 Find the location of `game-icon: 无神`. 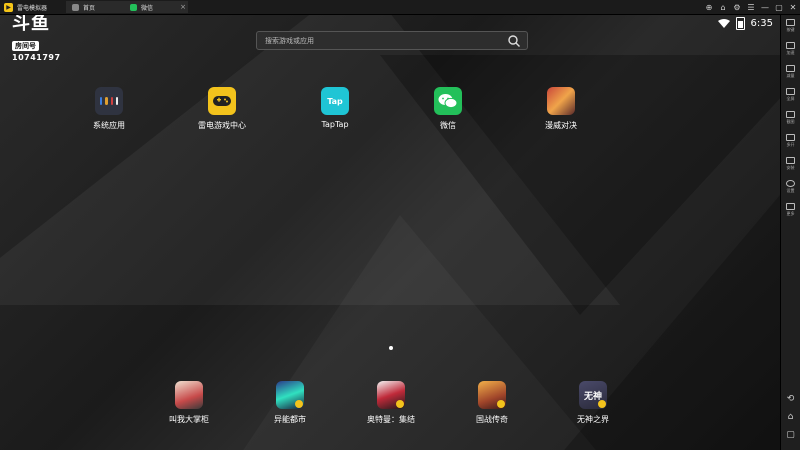

game-icon: 无神 is located at coordinates (593, 395).